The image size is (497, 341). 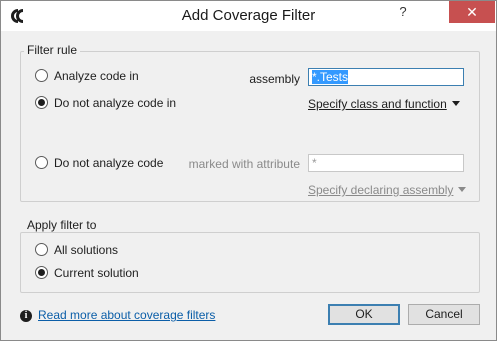 What do you see at coordinates (96, 273) in the screenshot?
I see `radio-label: Current solution` at bounding box center [96, 273].